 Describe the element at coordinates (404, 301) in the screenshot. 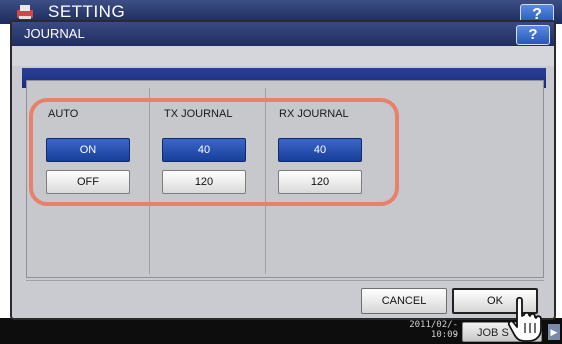

I see `cancel-button: CANCEL` at that location.